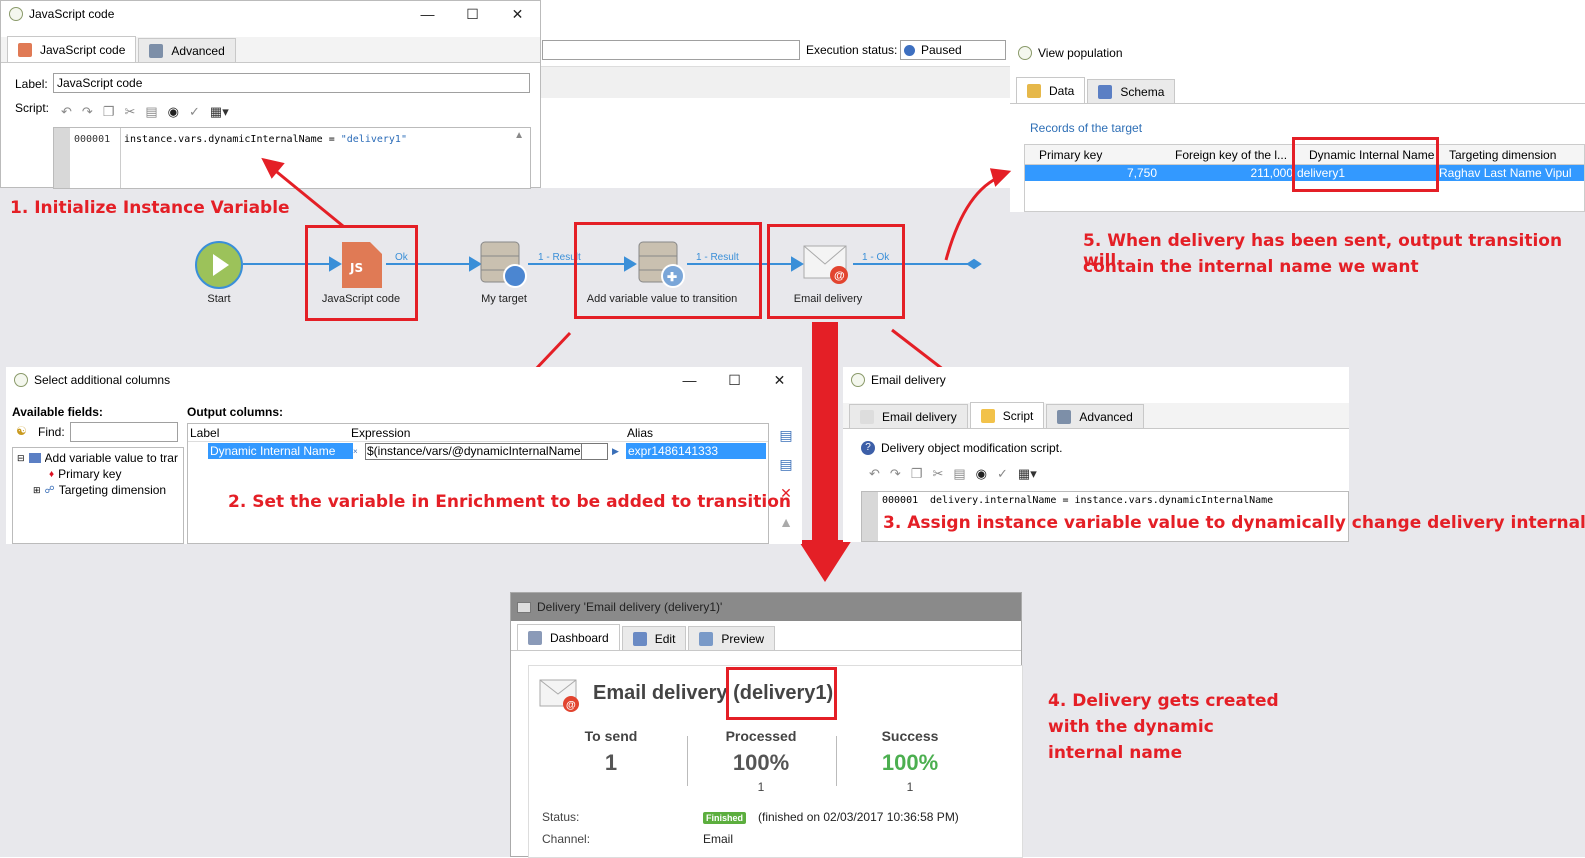 The width and height of the screenshot is (1585, 858). What do you see at coordinates (1106, 416) in the screenshot?
I see `tab-label: Advanced` at bounding box center [1106, 416].